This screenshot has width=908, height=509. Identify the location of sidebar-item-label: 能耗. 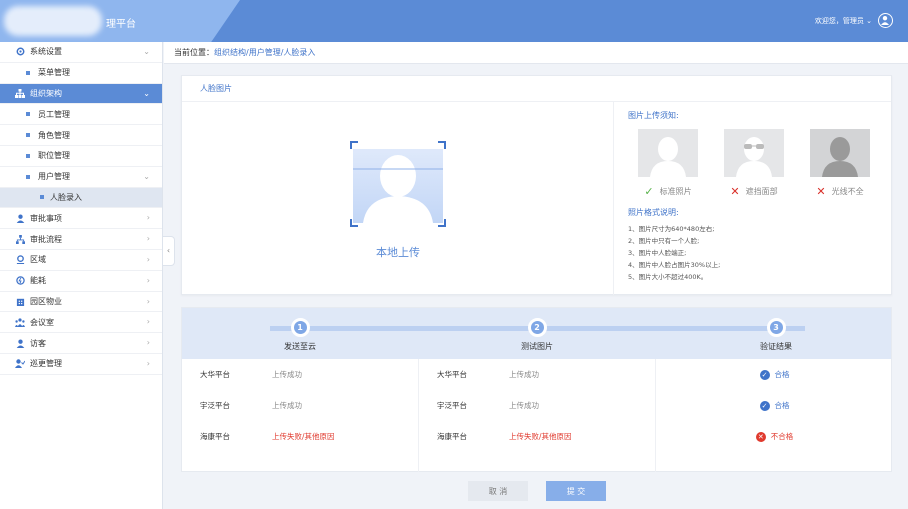
(38, 281).